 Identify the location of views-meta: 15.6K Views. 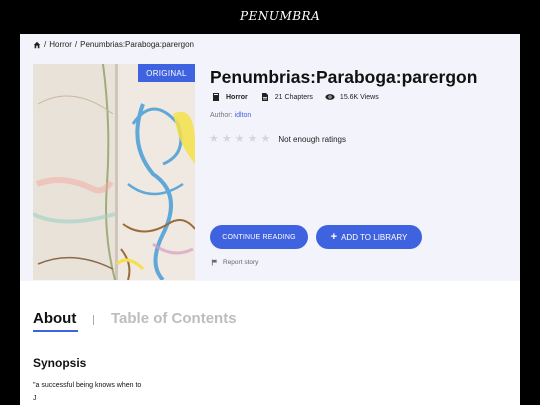
(352, 97).